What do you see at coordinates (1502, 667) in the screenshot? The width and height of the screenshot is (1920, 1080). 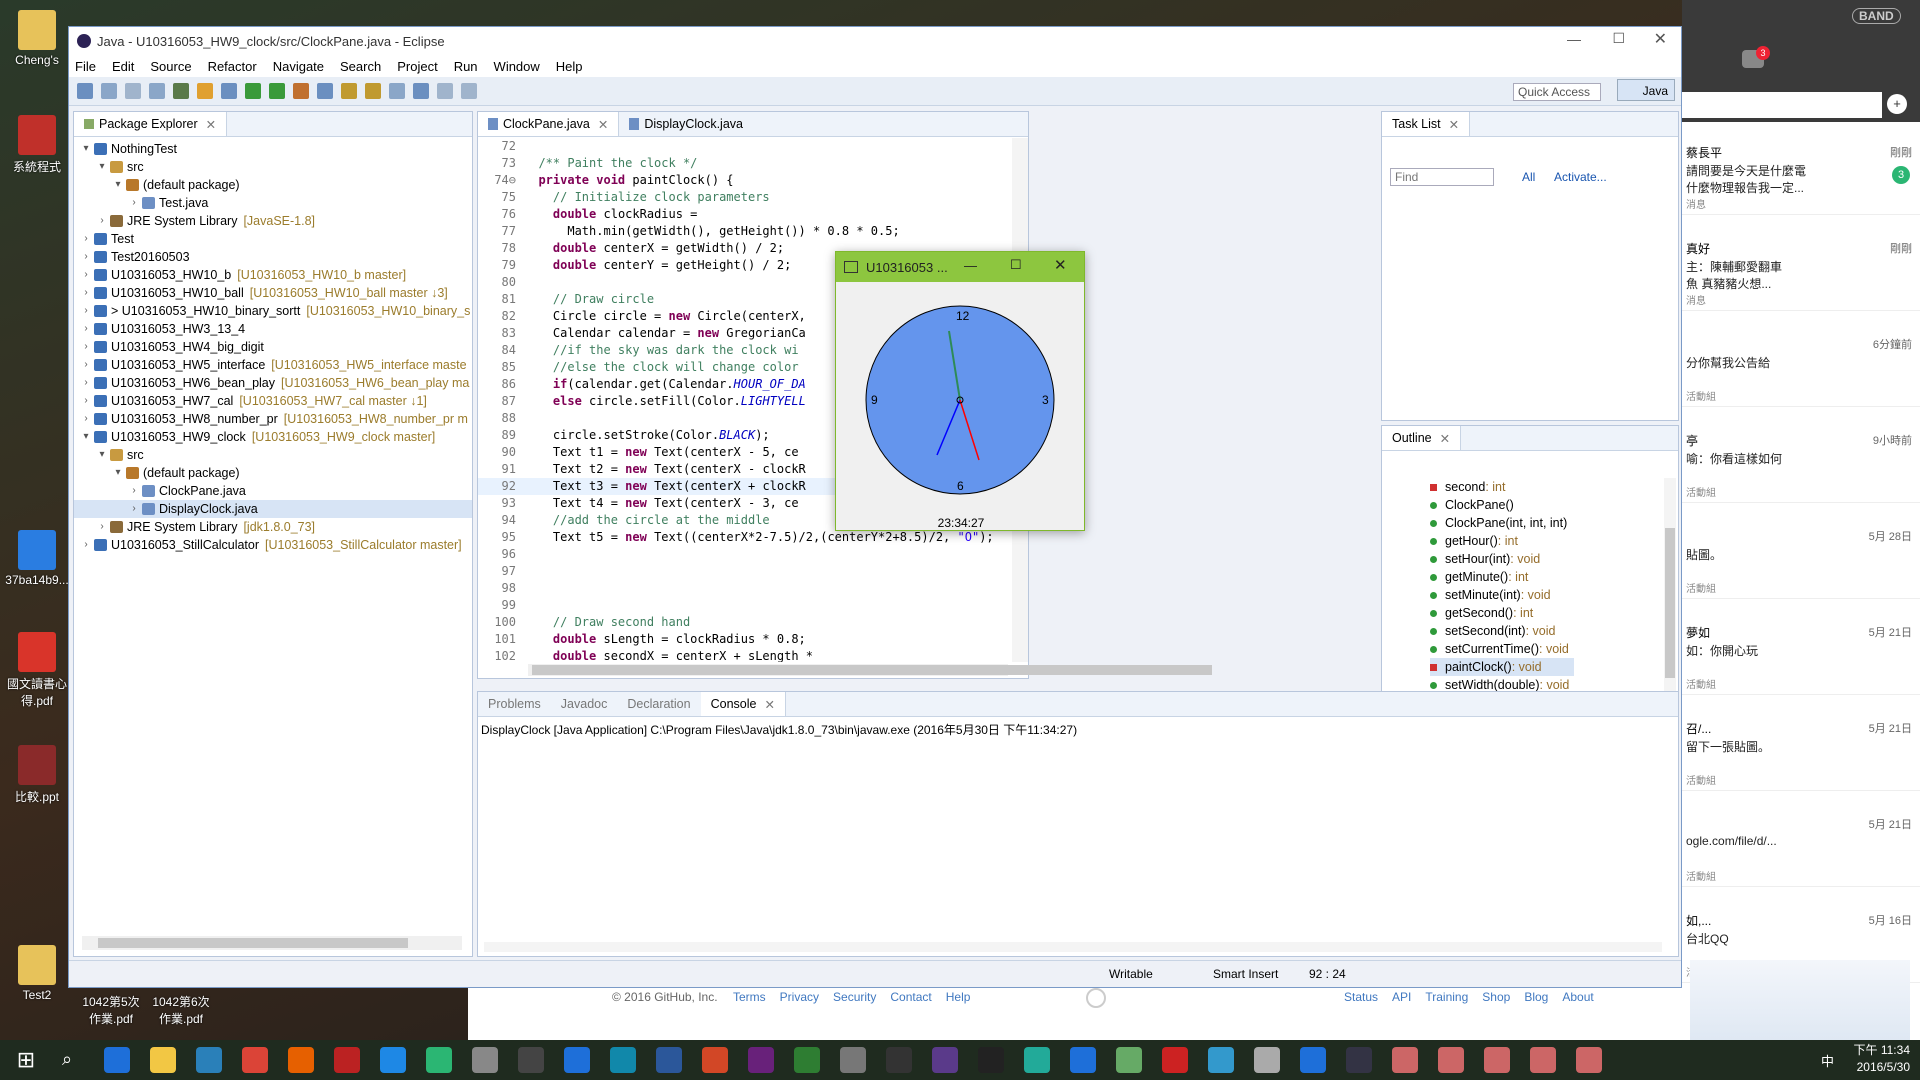 I see `outline-item: paintClock() : void` at bounding box center [1502, 667].